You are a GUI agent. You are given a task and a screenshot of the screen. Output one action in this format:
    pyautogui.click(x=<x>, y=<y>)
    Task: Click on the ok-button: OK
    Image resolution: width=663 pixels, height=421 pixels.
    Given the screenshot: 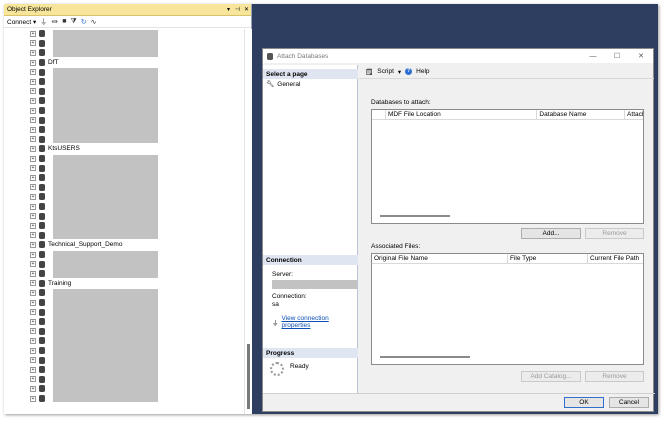 What is the action you would take?
    pyautogui.click(x=584, y=402)
    